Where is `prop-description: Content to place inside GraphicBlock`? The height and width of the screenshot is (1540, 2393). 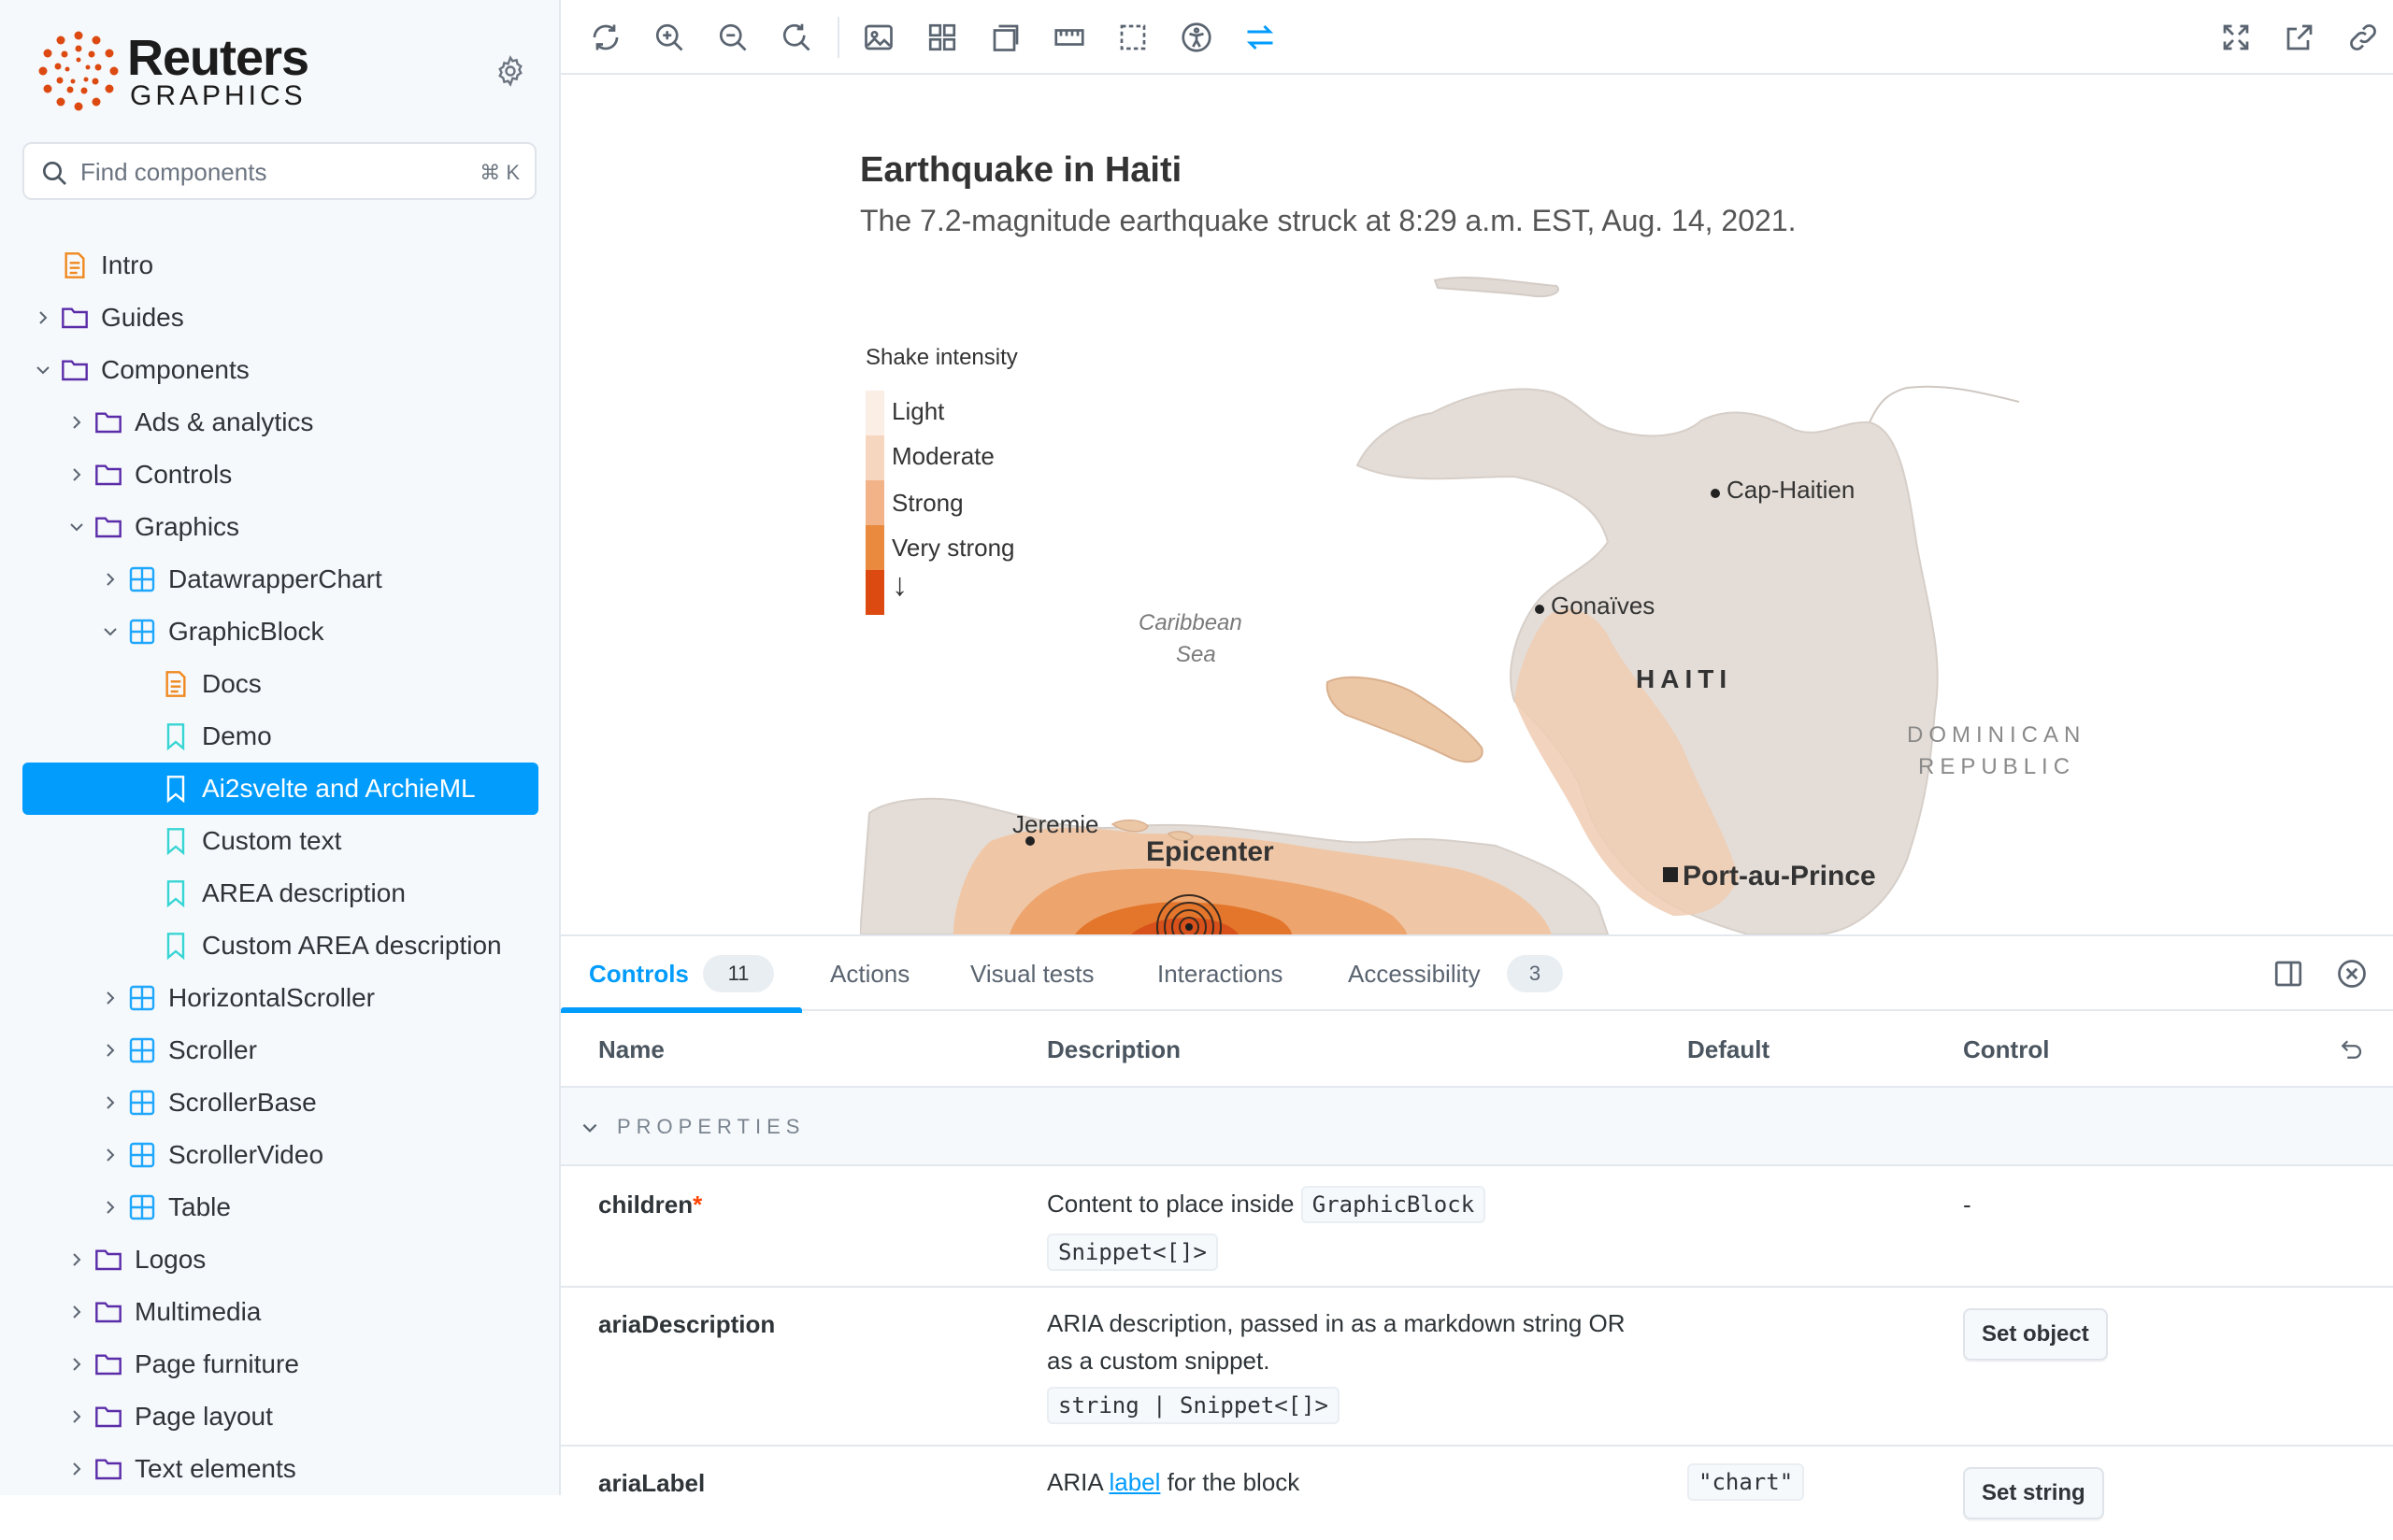
prop-description: Content to place inside GraphicBlock is located at coordinates (1346, 1204).